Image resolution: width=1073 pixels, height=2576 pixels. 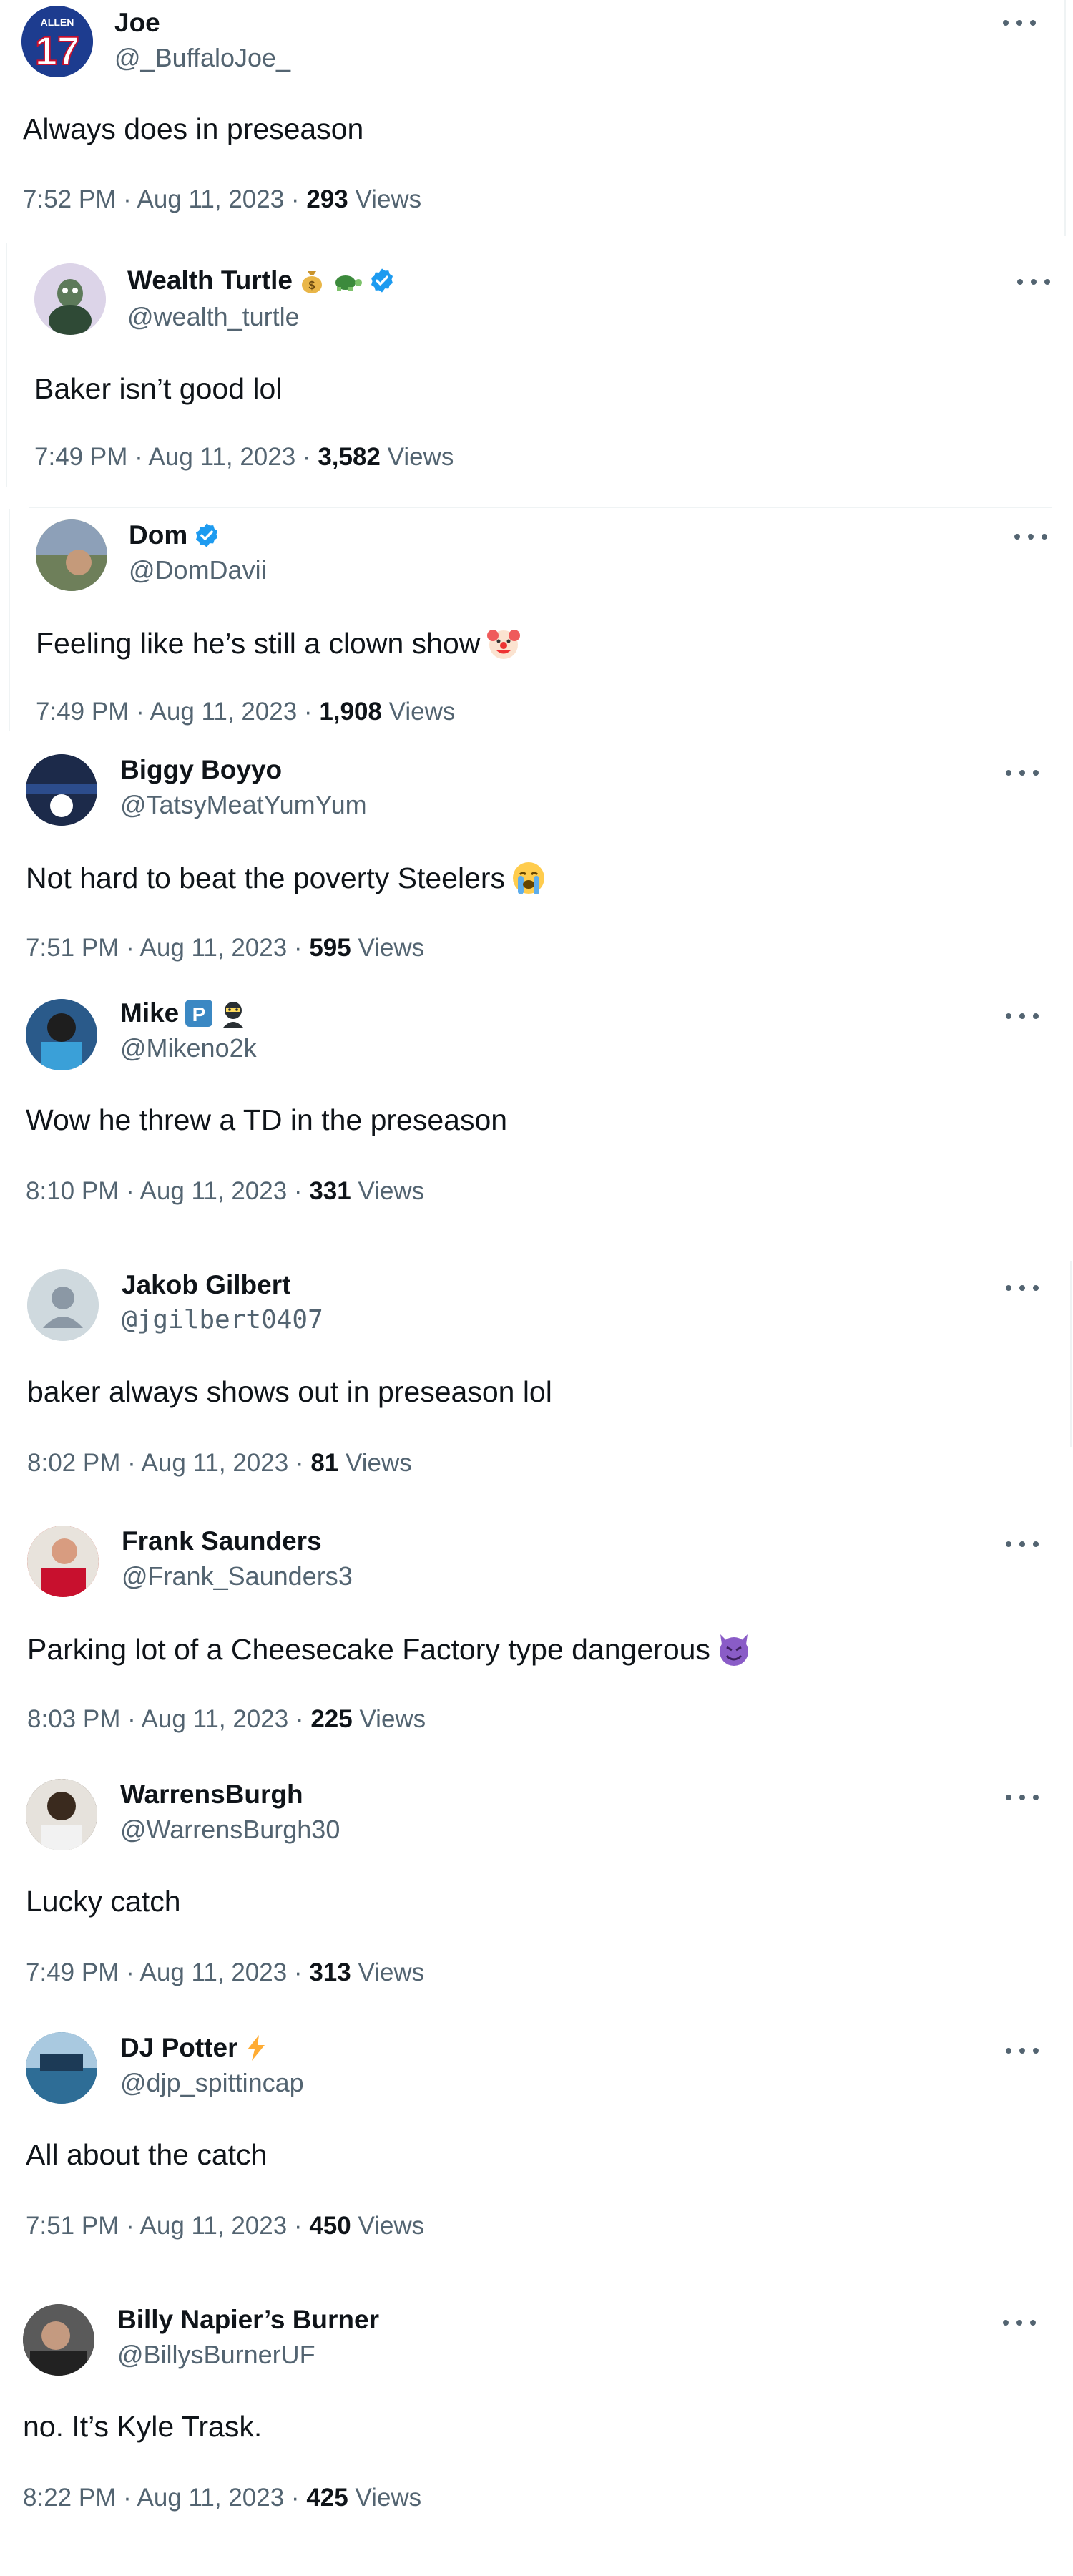 What do you see at coordinates (256, 2048) in the screenshot?
I see `lightning-icon` at bounding box center [256, 2048].